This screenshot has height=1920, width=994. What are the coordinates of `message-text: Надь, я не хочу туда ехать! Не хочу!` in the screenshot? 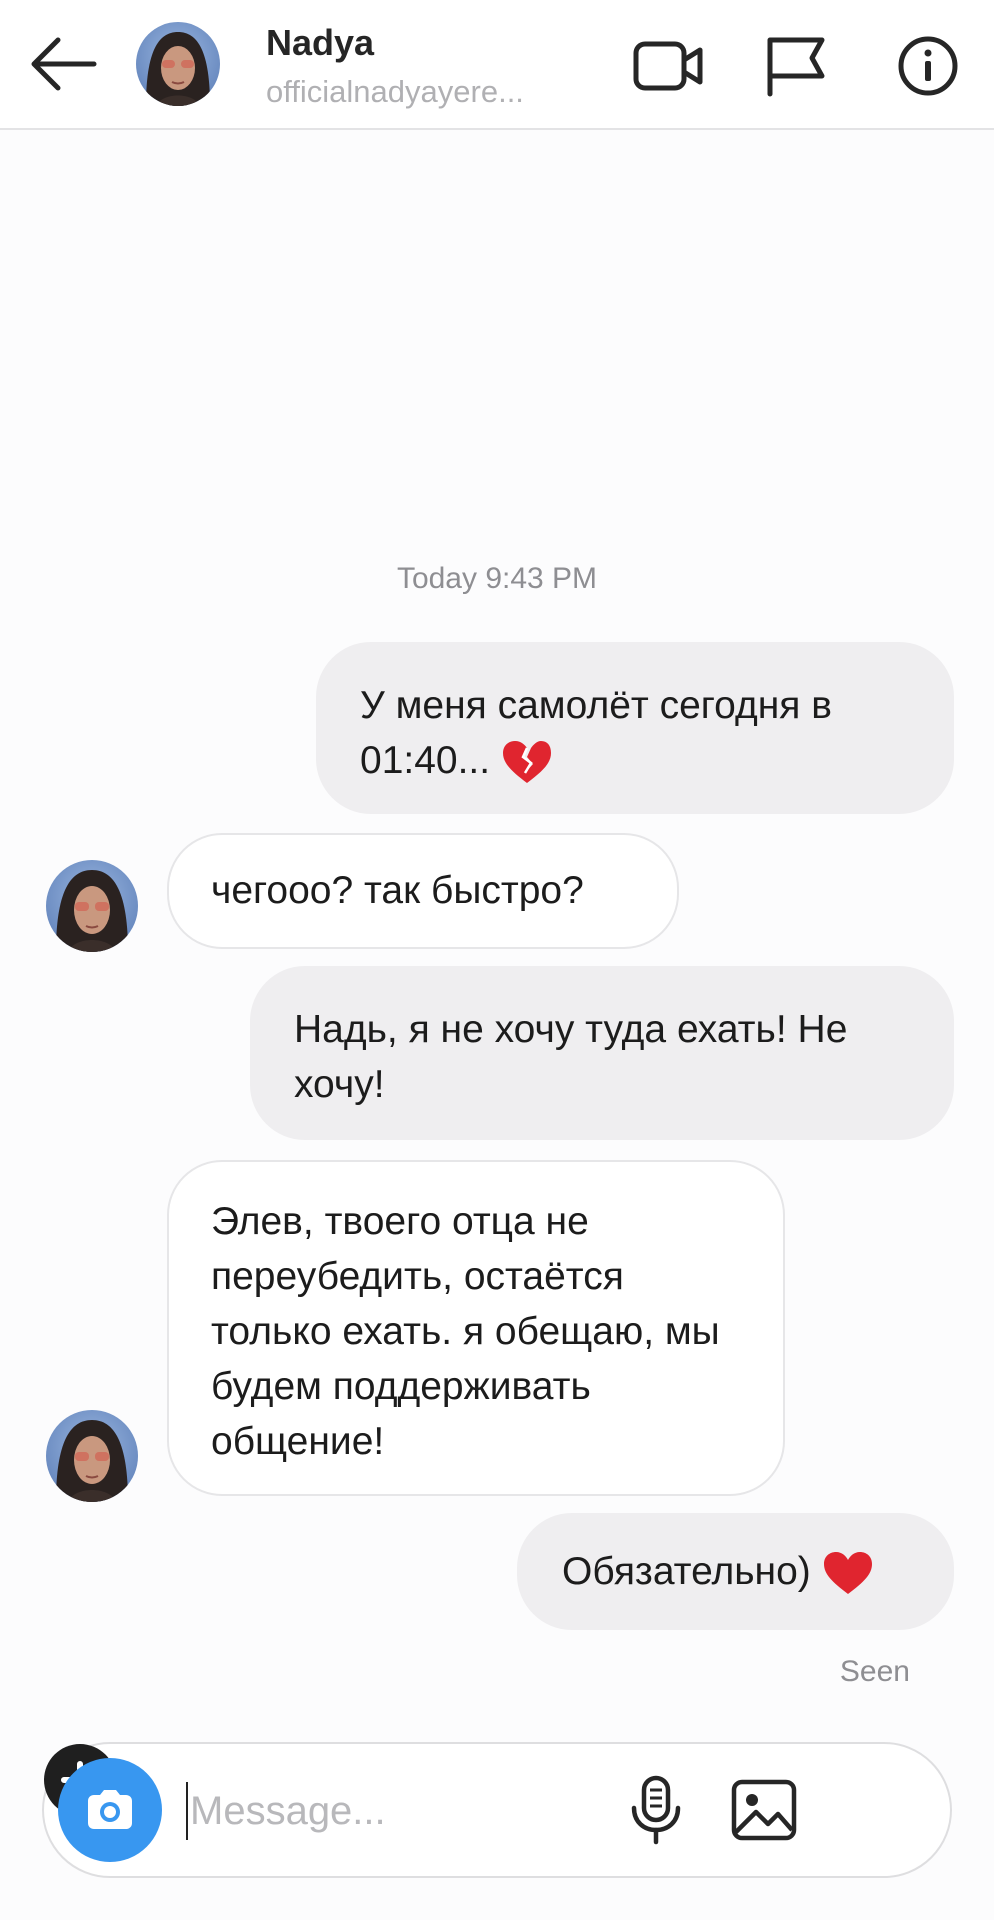 It's located at (571, 1057).